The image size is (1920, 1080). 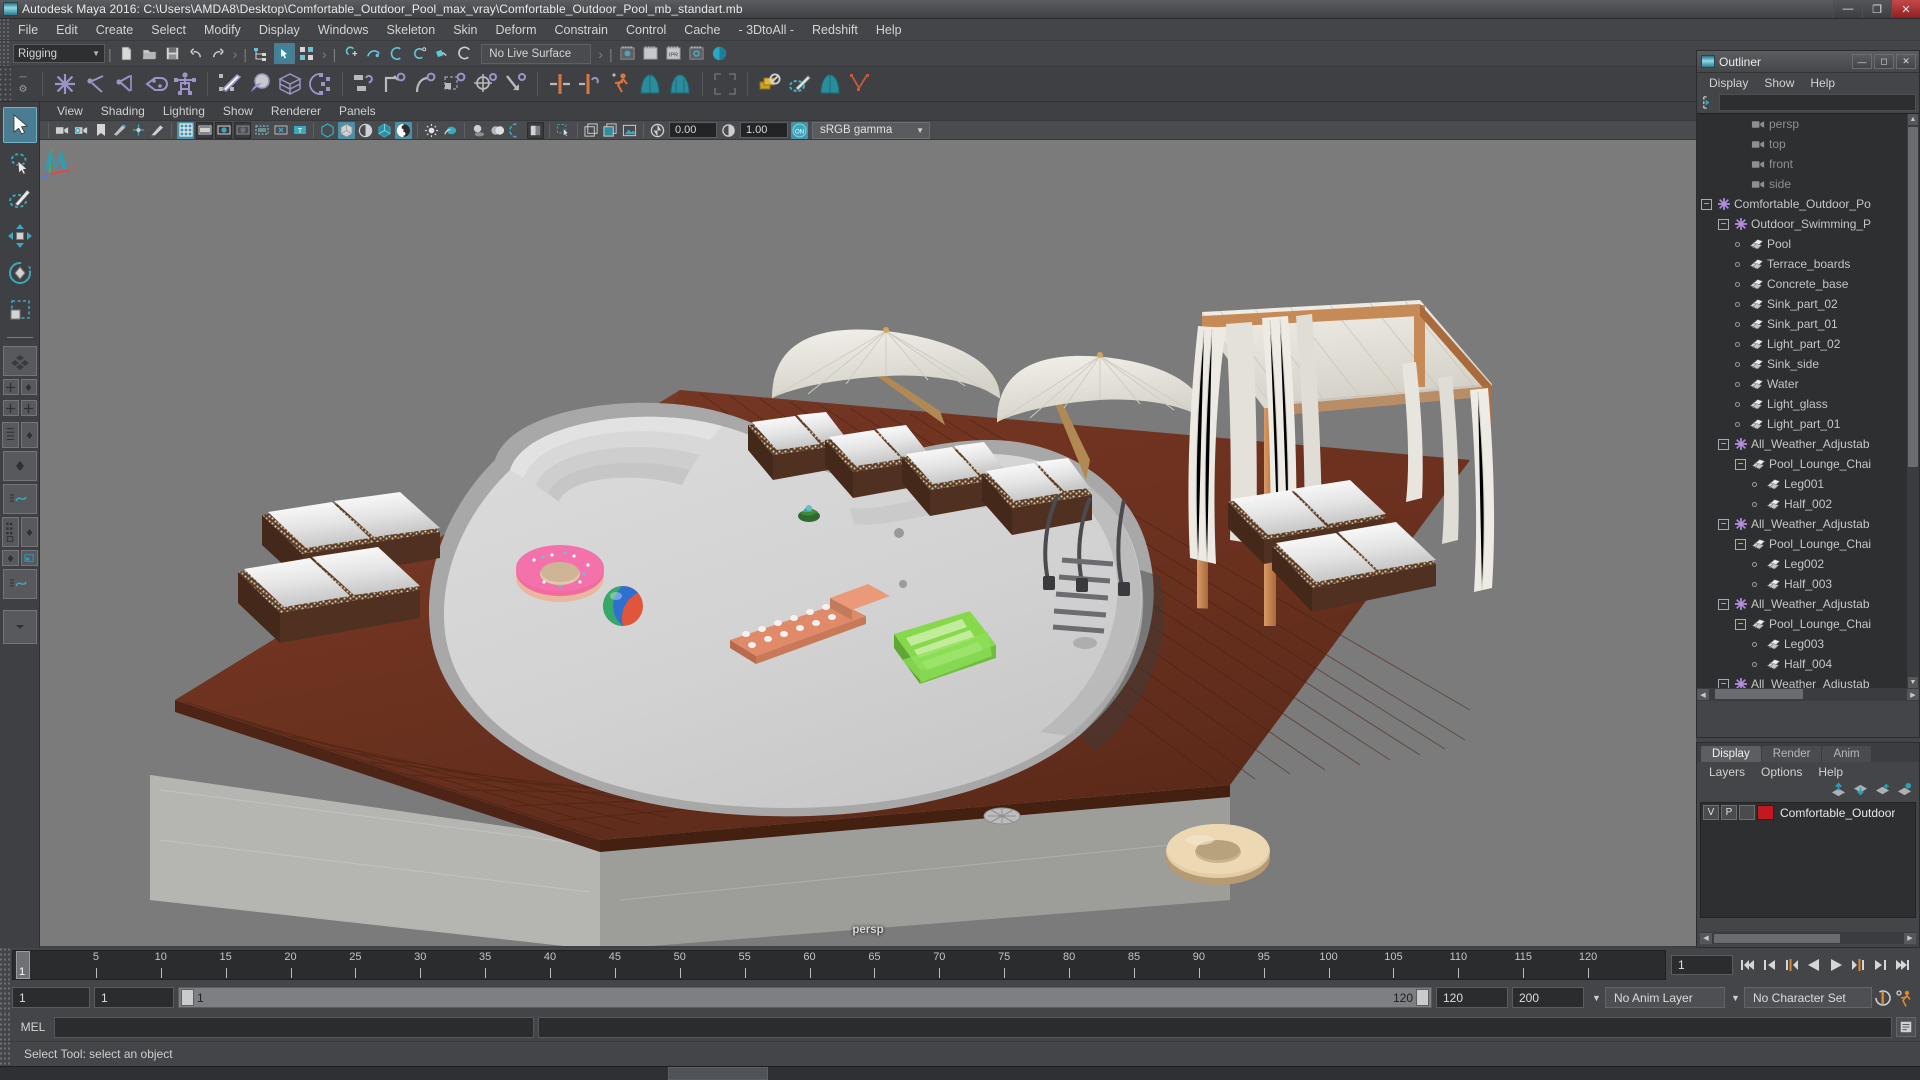 I want to click on wireframe-shading-icon, so click(x=327, y=130).